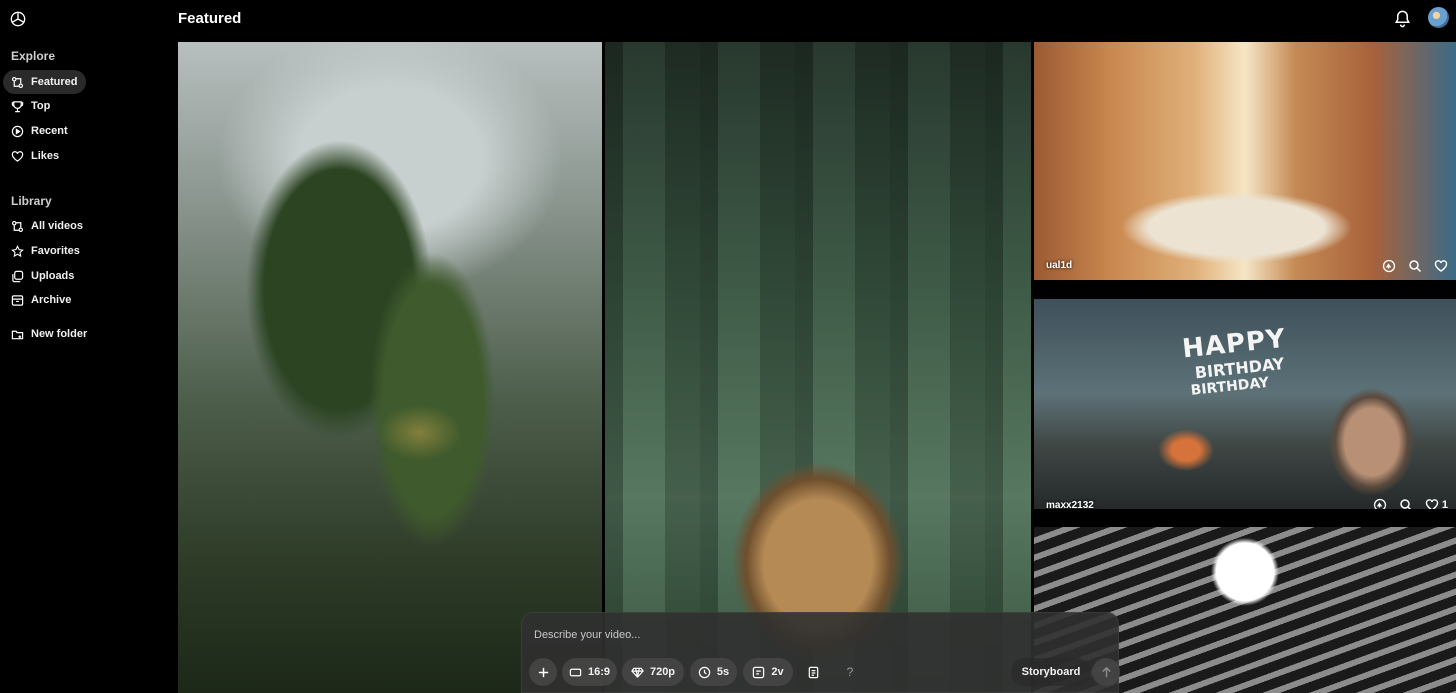 This screenshot has height=693, width=1456. I want to click on storyboard-button: Storyboard, so click(1051, 672).